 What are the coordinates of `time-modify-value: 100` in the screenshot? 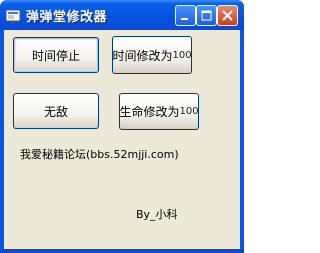 It's located at (182, 55).